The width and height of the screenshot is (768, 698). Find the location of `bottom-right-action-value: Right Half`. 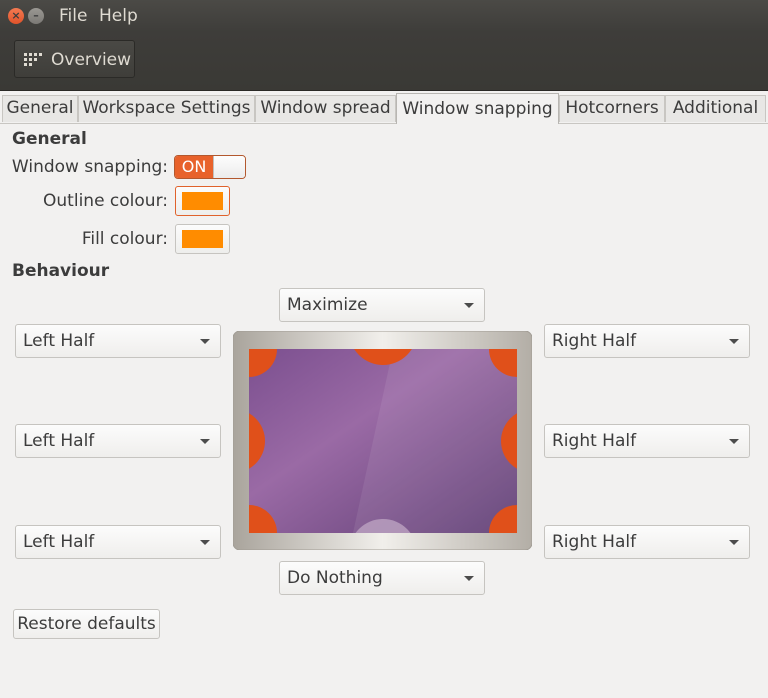

bottom-right-action-value: Right Half is located at coordinates (594, 542).